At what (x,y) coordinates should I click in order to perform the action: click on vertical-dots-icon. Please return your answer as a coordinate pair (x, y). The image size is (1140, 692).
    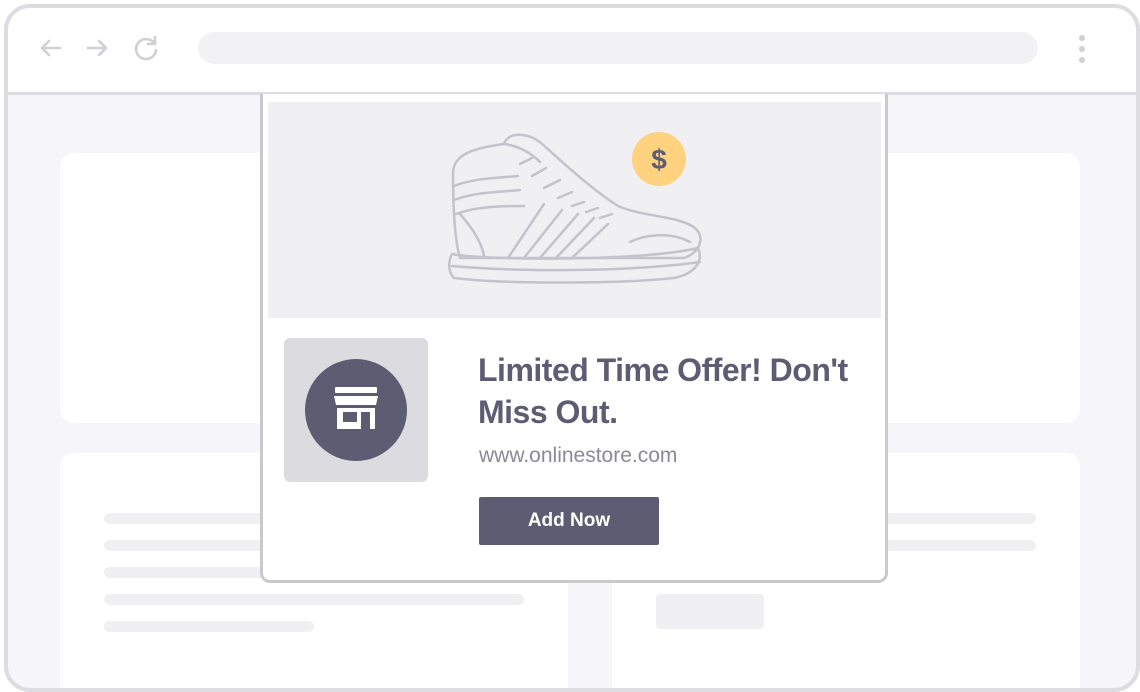
    Looking at the image, I should click on (1082, 50).